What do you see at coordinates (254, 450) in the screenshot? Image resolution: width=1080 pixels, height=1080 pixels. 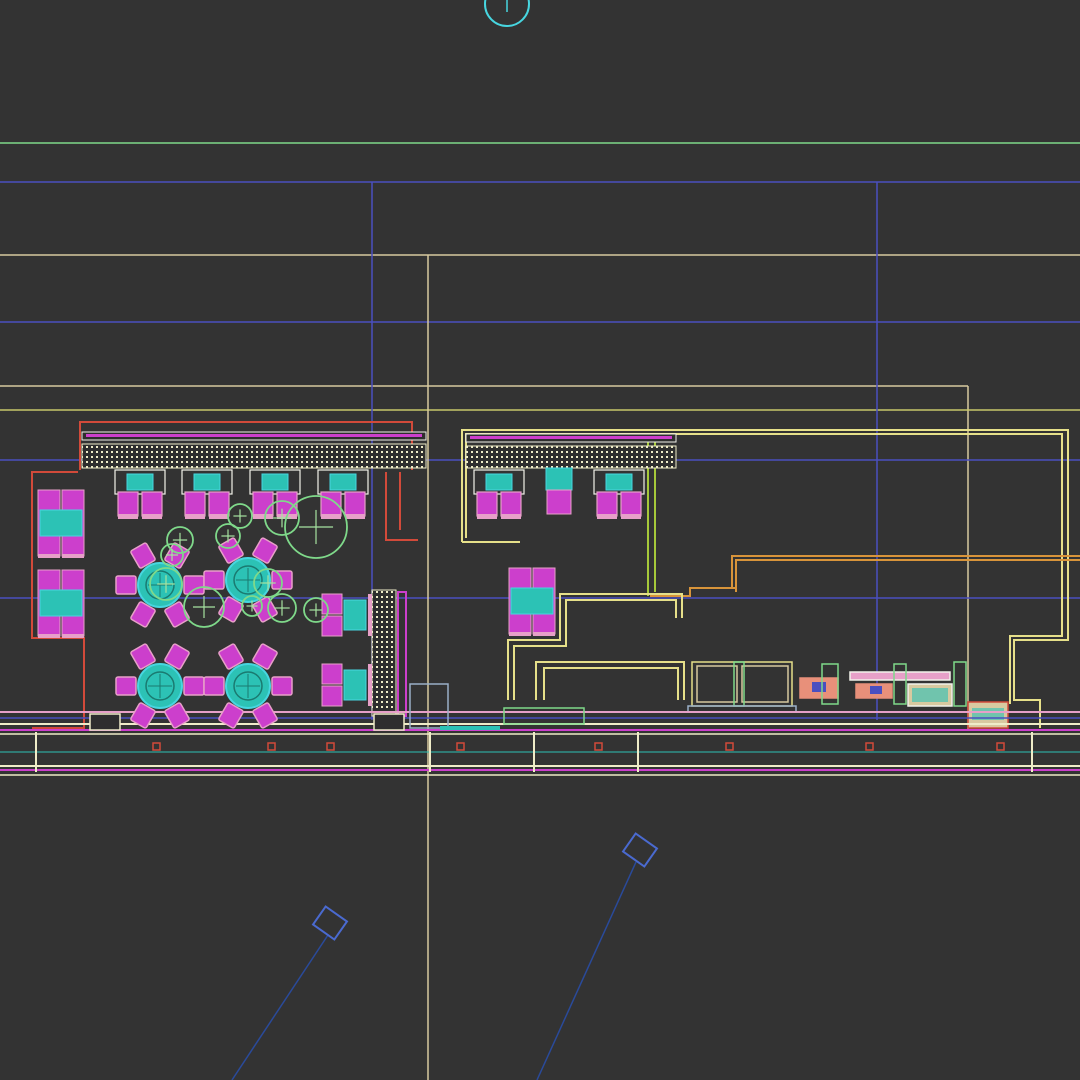 I see `bar-counter-left` at bounding box center [254, 450].